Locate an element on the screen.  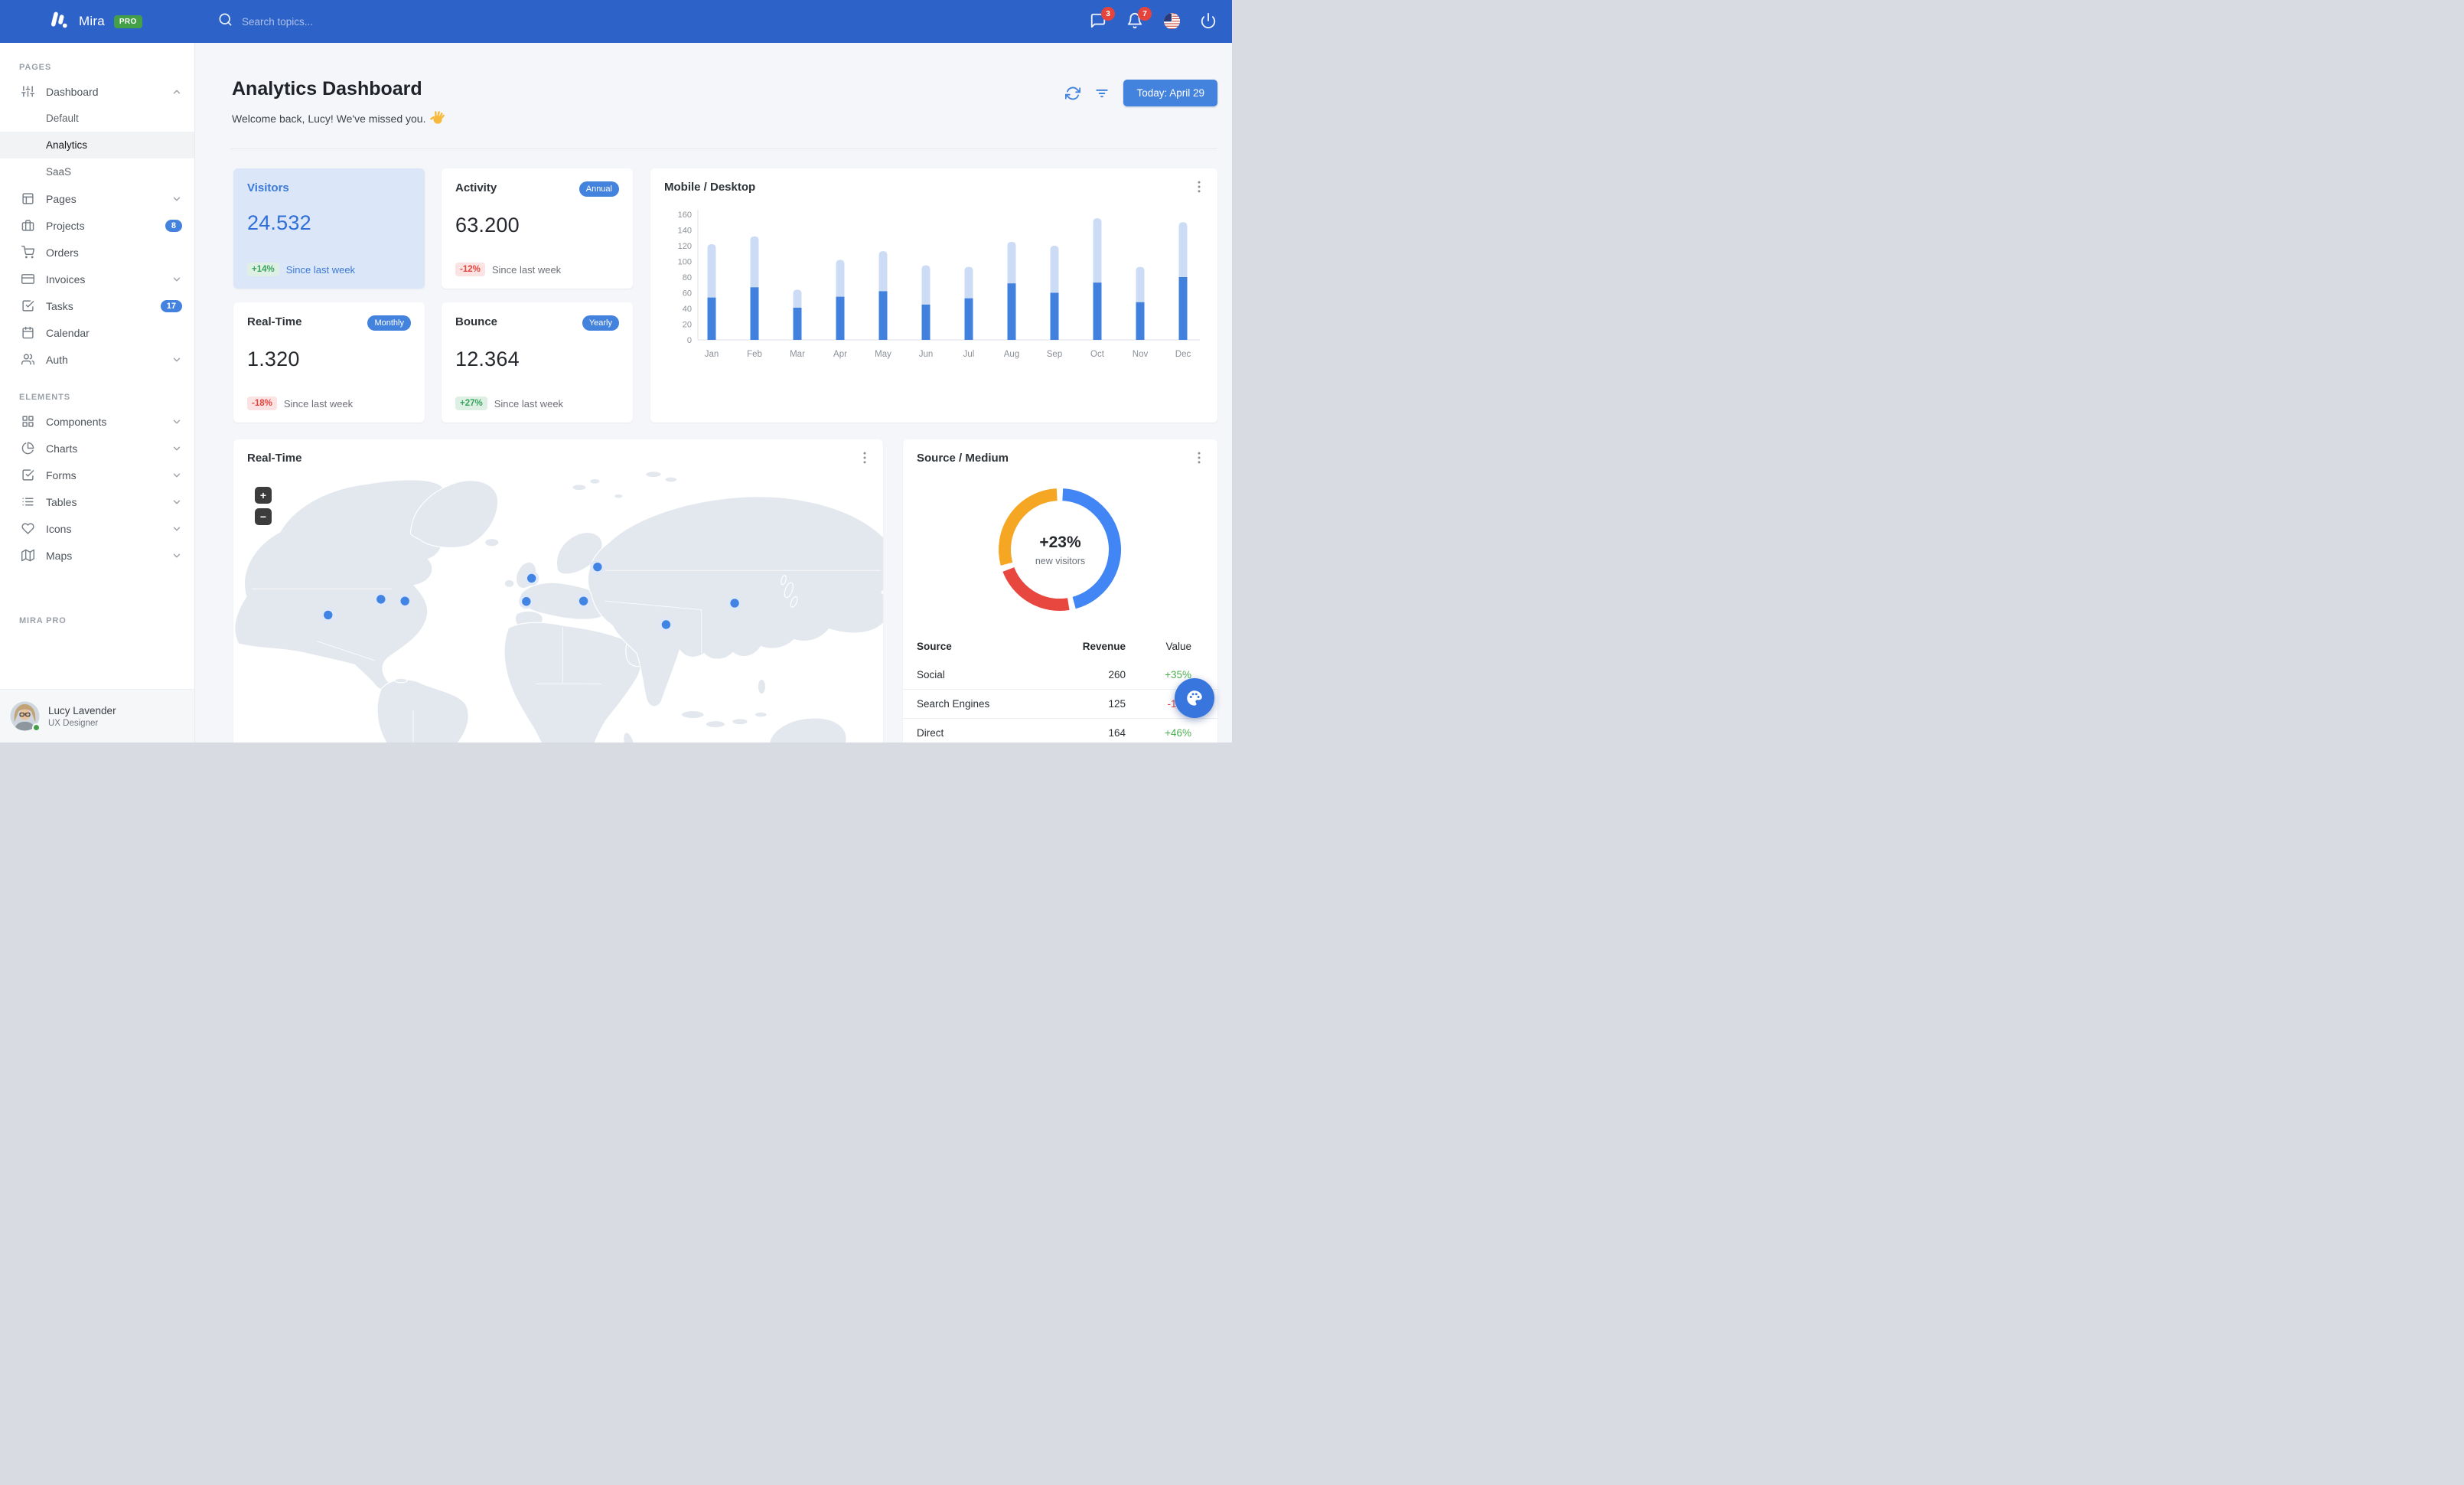
sidebar-item-label: Invoices is located at coordinates (66, 279).